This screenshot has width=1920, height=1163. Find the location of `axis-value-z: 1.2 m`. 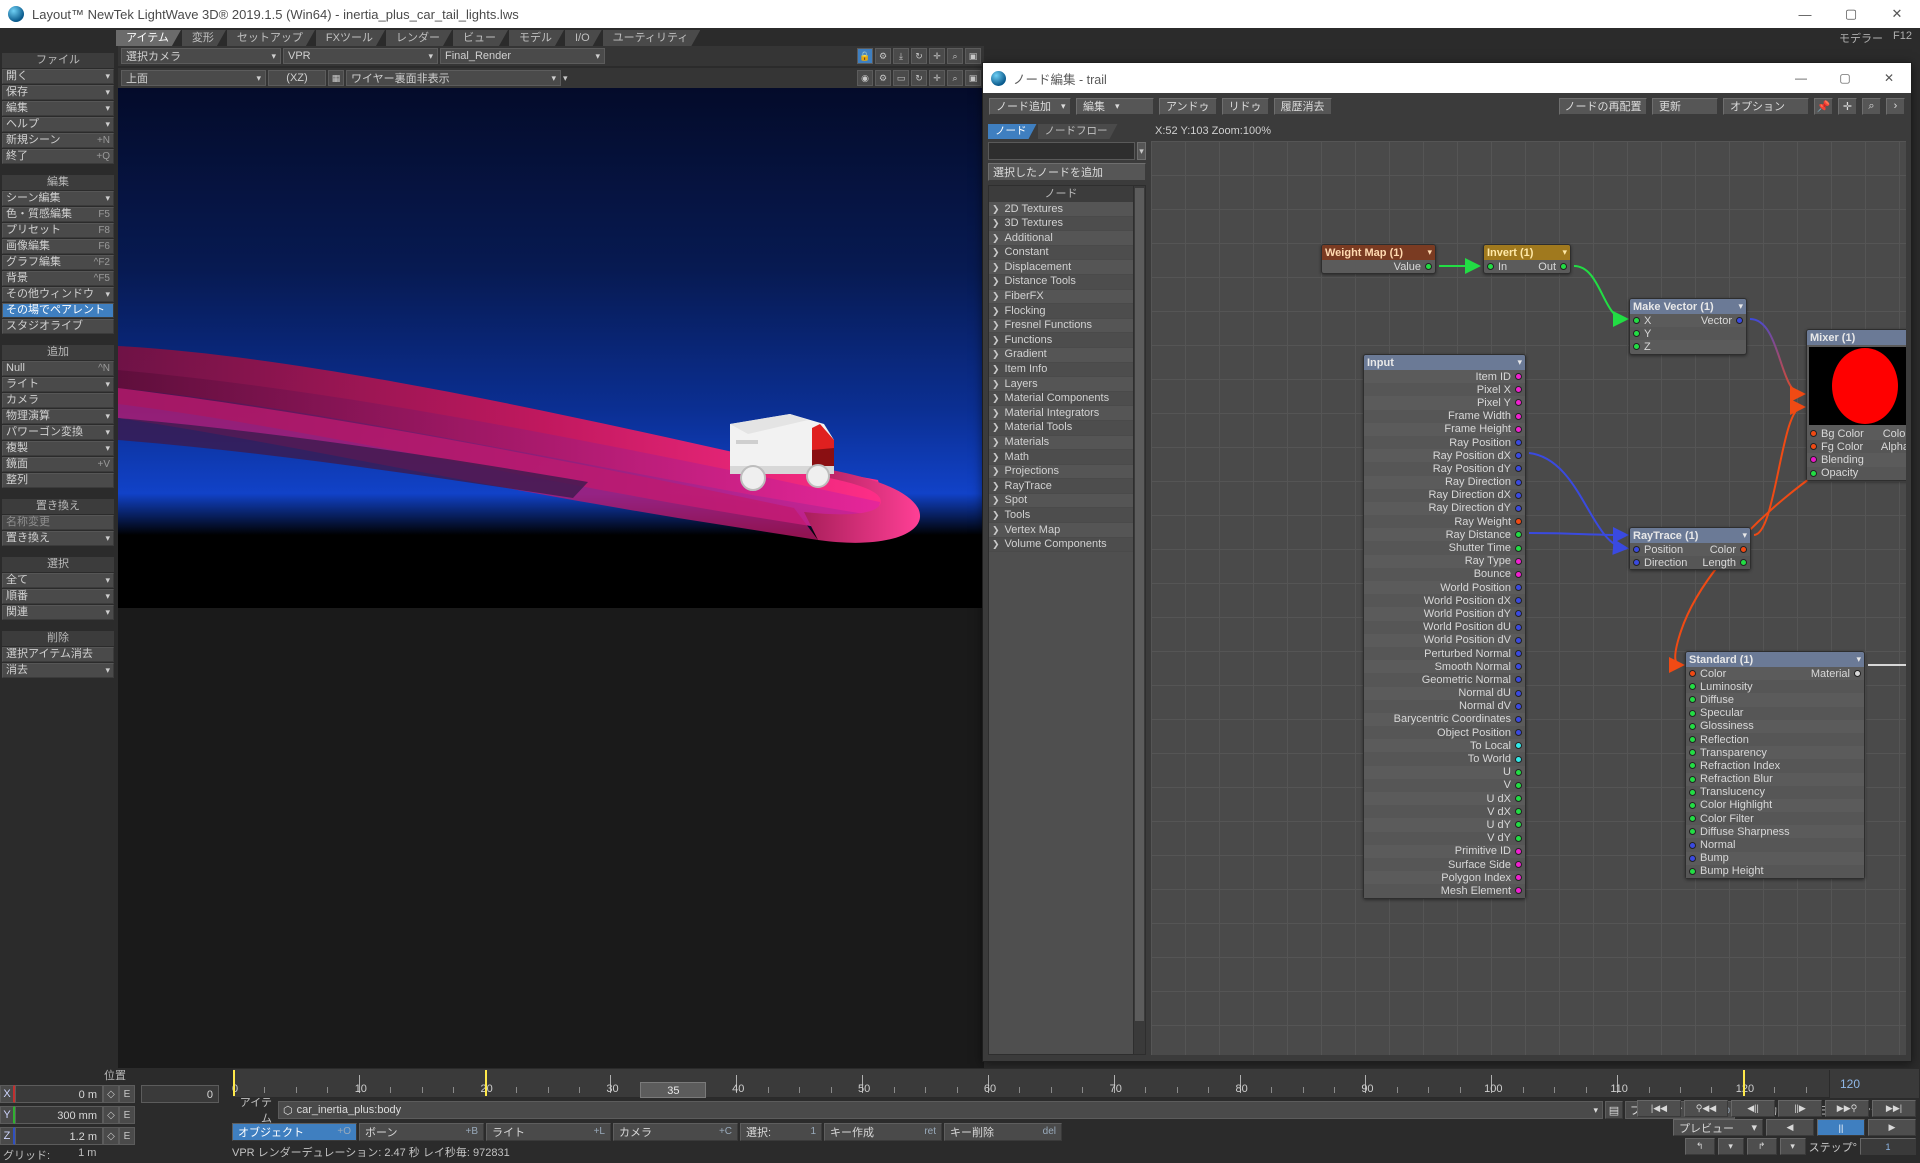

axis-value-z: 1.2 m is located at coordinates (59, 1136).